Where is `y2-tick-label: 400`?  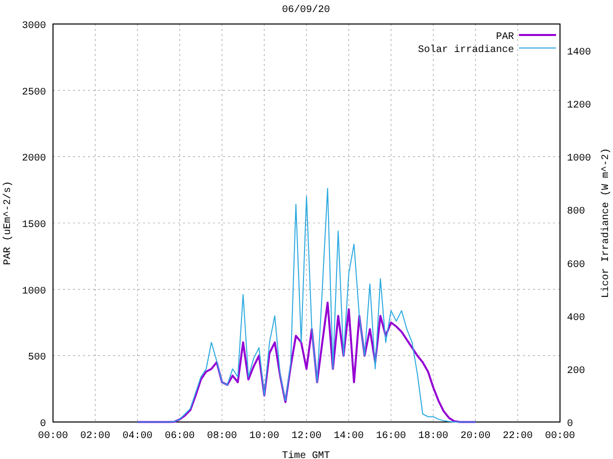
y2-tick-label: 400 is located at coordinates (576, 318).